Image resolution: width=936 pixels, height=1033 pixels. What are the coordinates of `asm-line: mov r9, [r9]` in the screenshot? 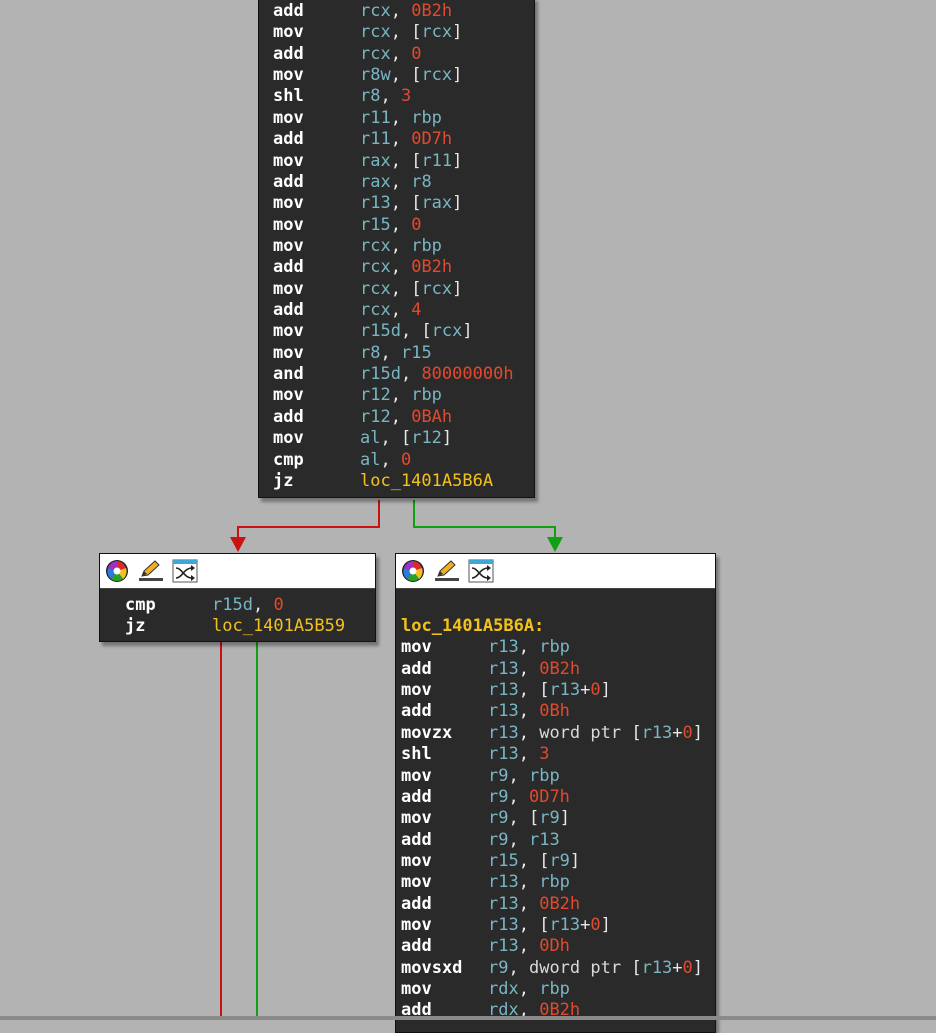 It's located at (558, 818).